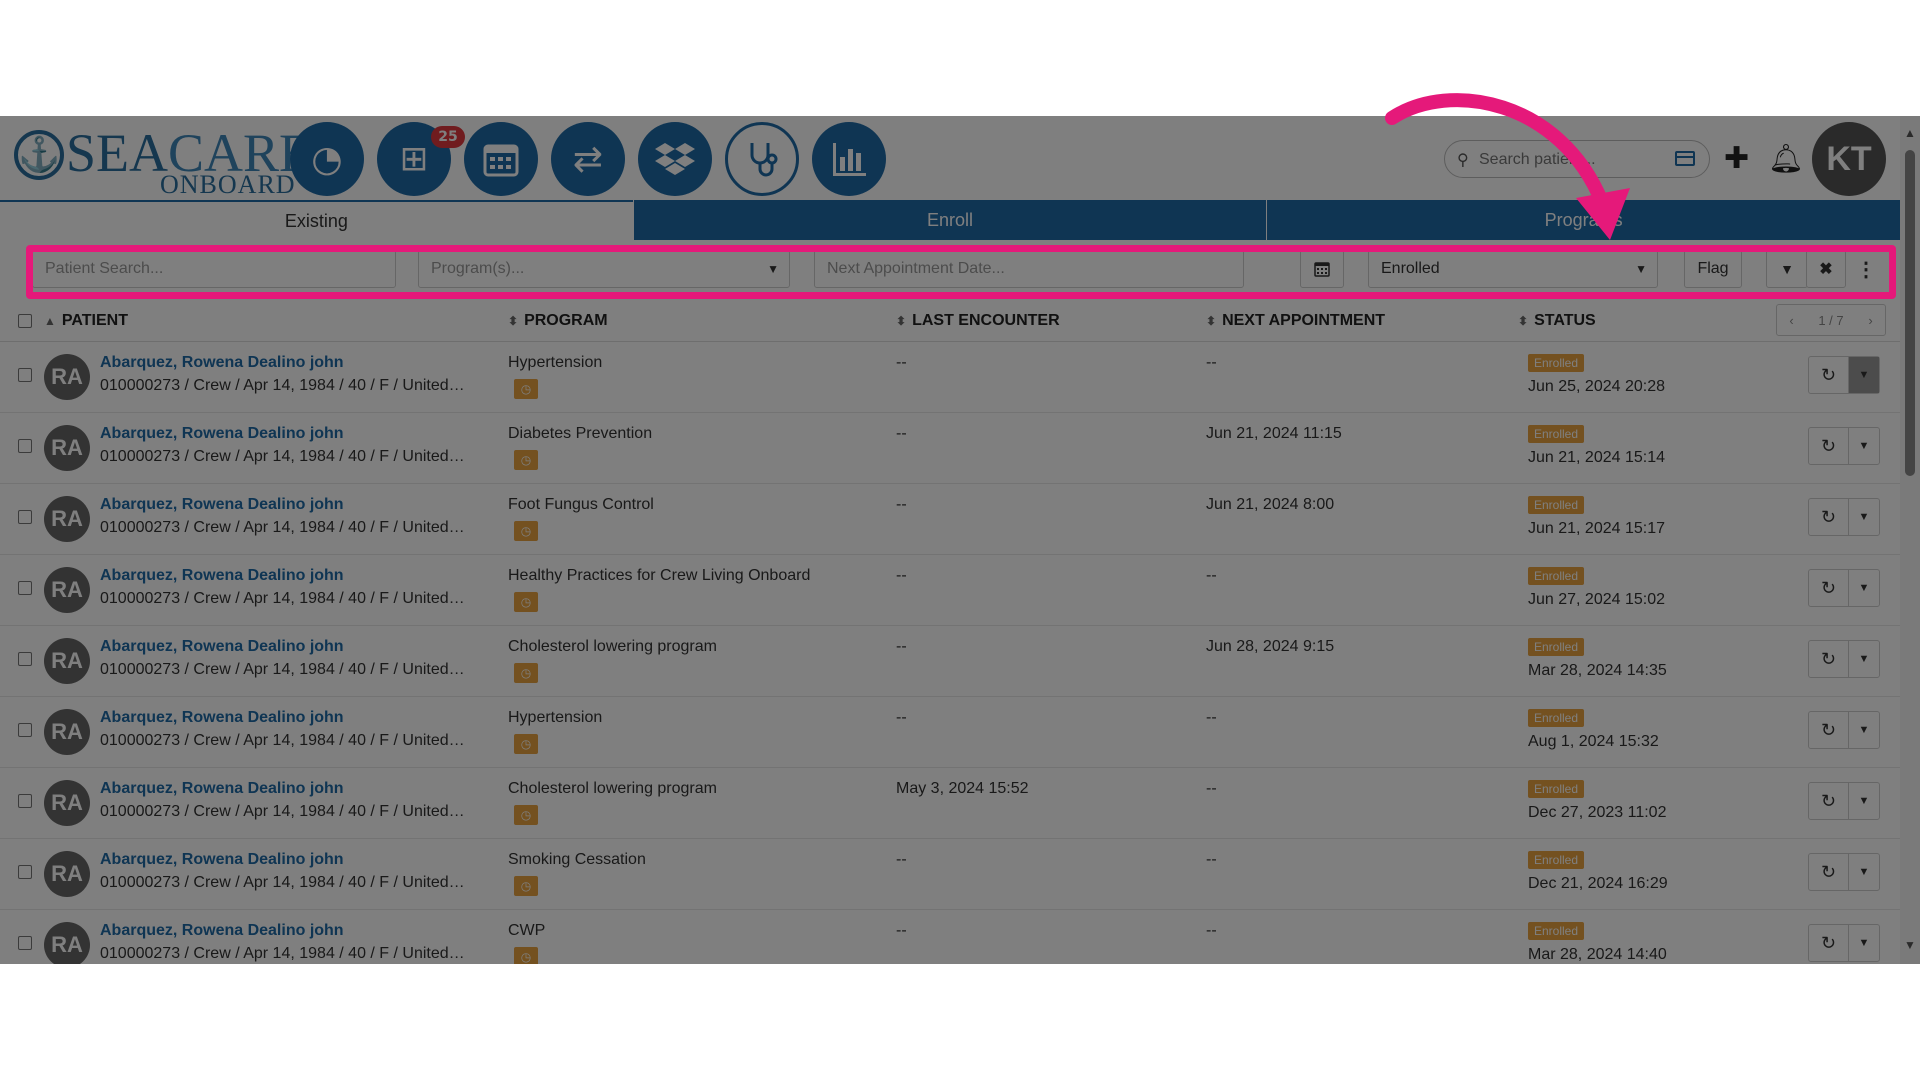  What do you see at coordinates (675, 159) in the screenshot?
I see `dropbox-nav-button` at bounding box center [675, 159].